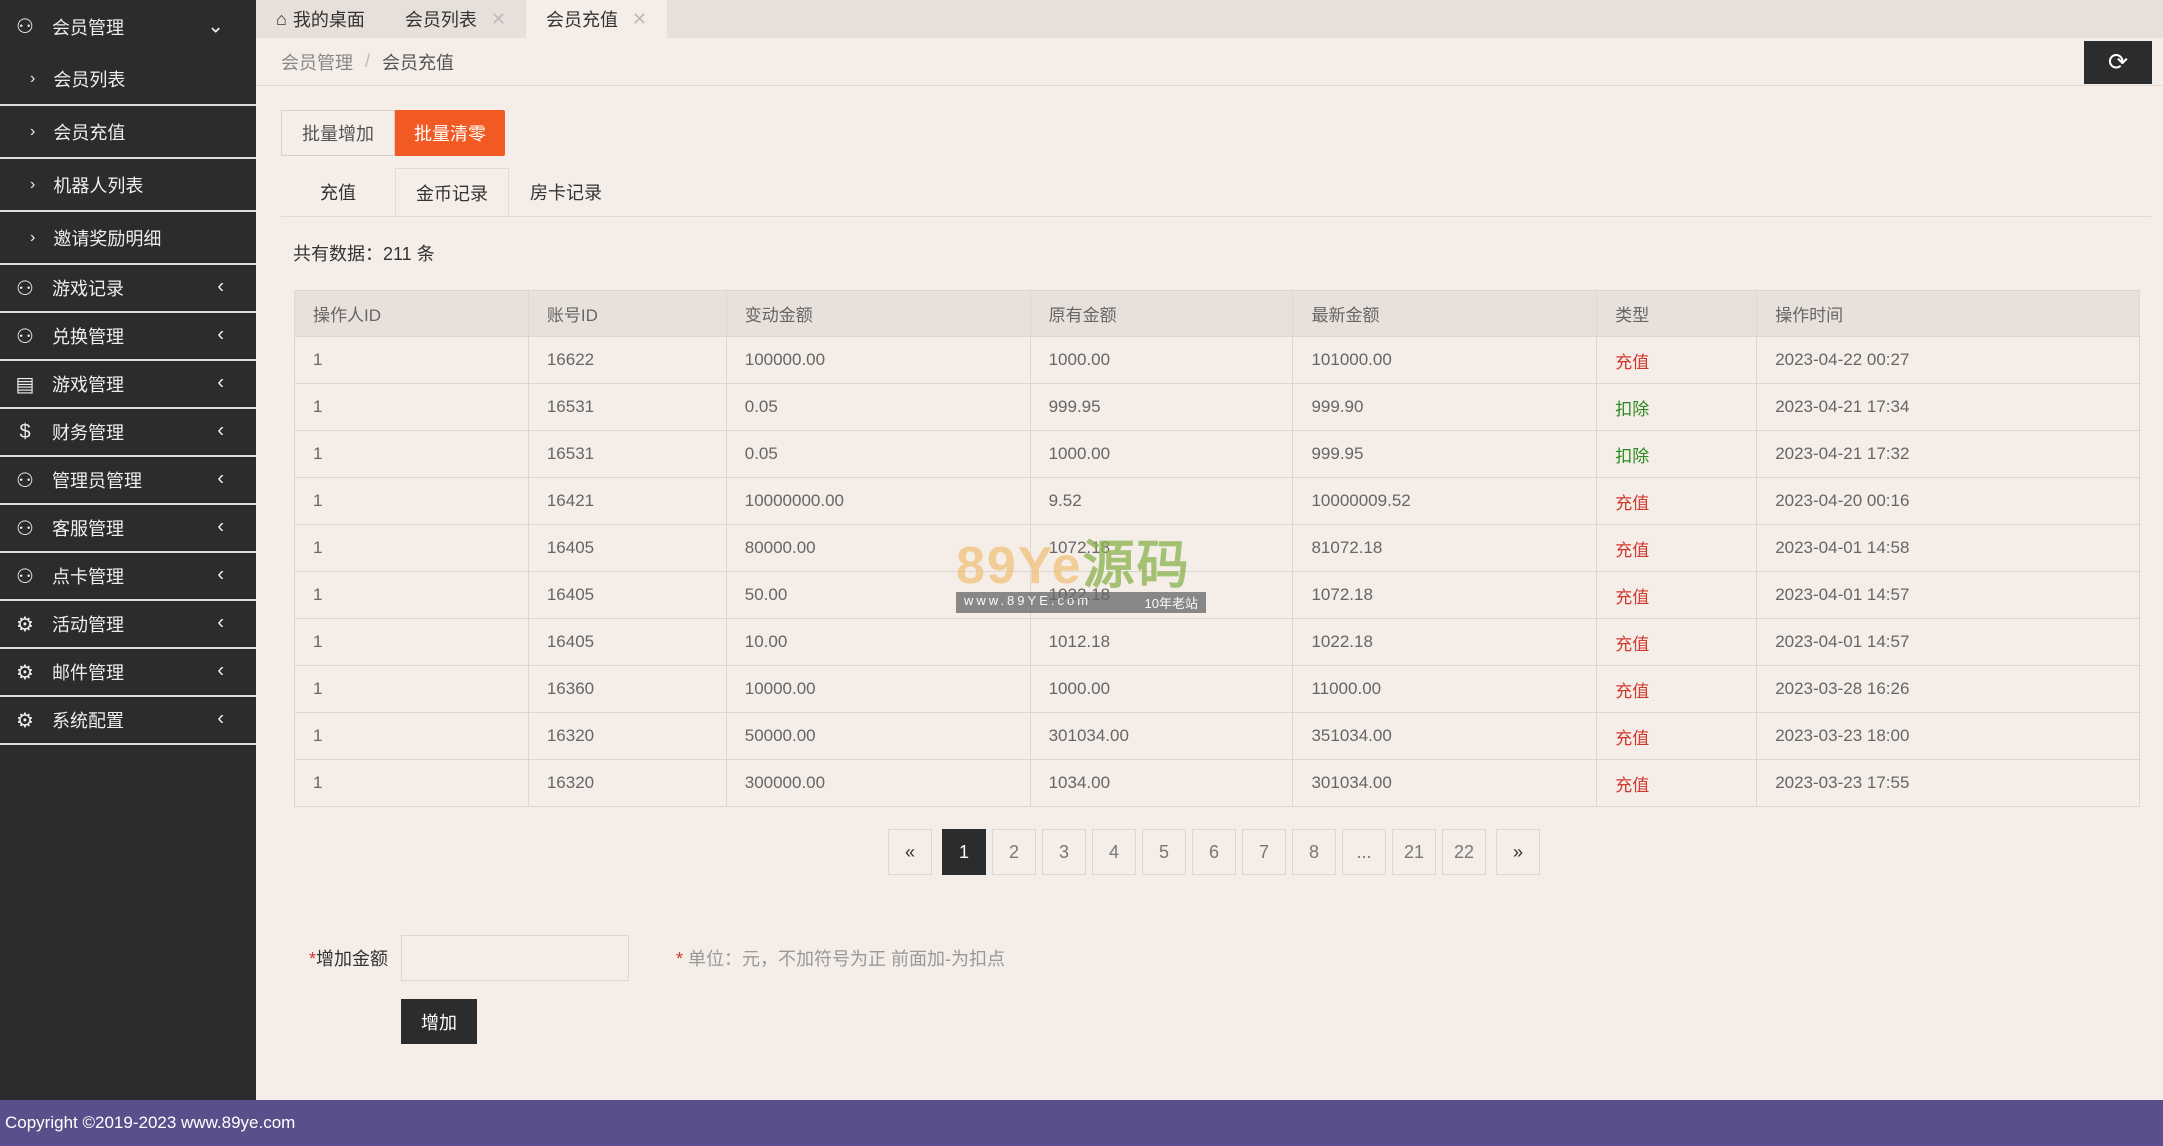 This screenshot has height=1146, width=2163. What do you see at coordinates (338, 133) in the screenshot?
I see `batch-add-button: 批量增加` at bounding box center [338, 133].